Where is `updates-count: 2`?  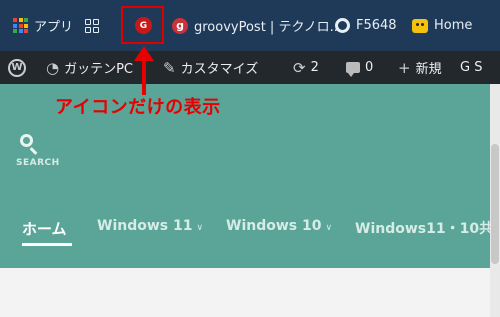 updates-count: 2 is located at coordinates (314, 67).